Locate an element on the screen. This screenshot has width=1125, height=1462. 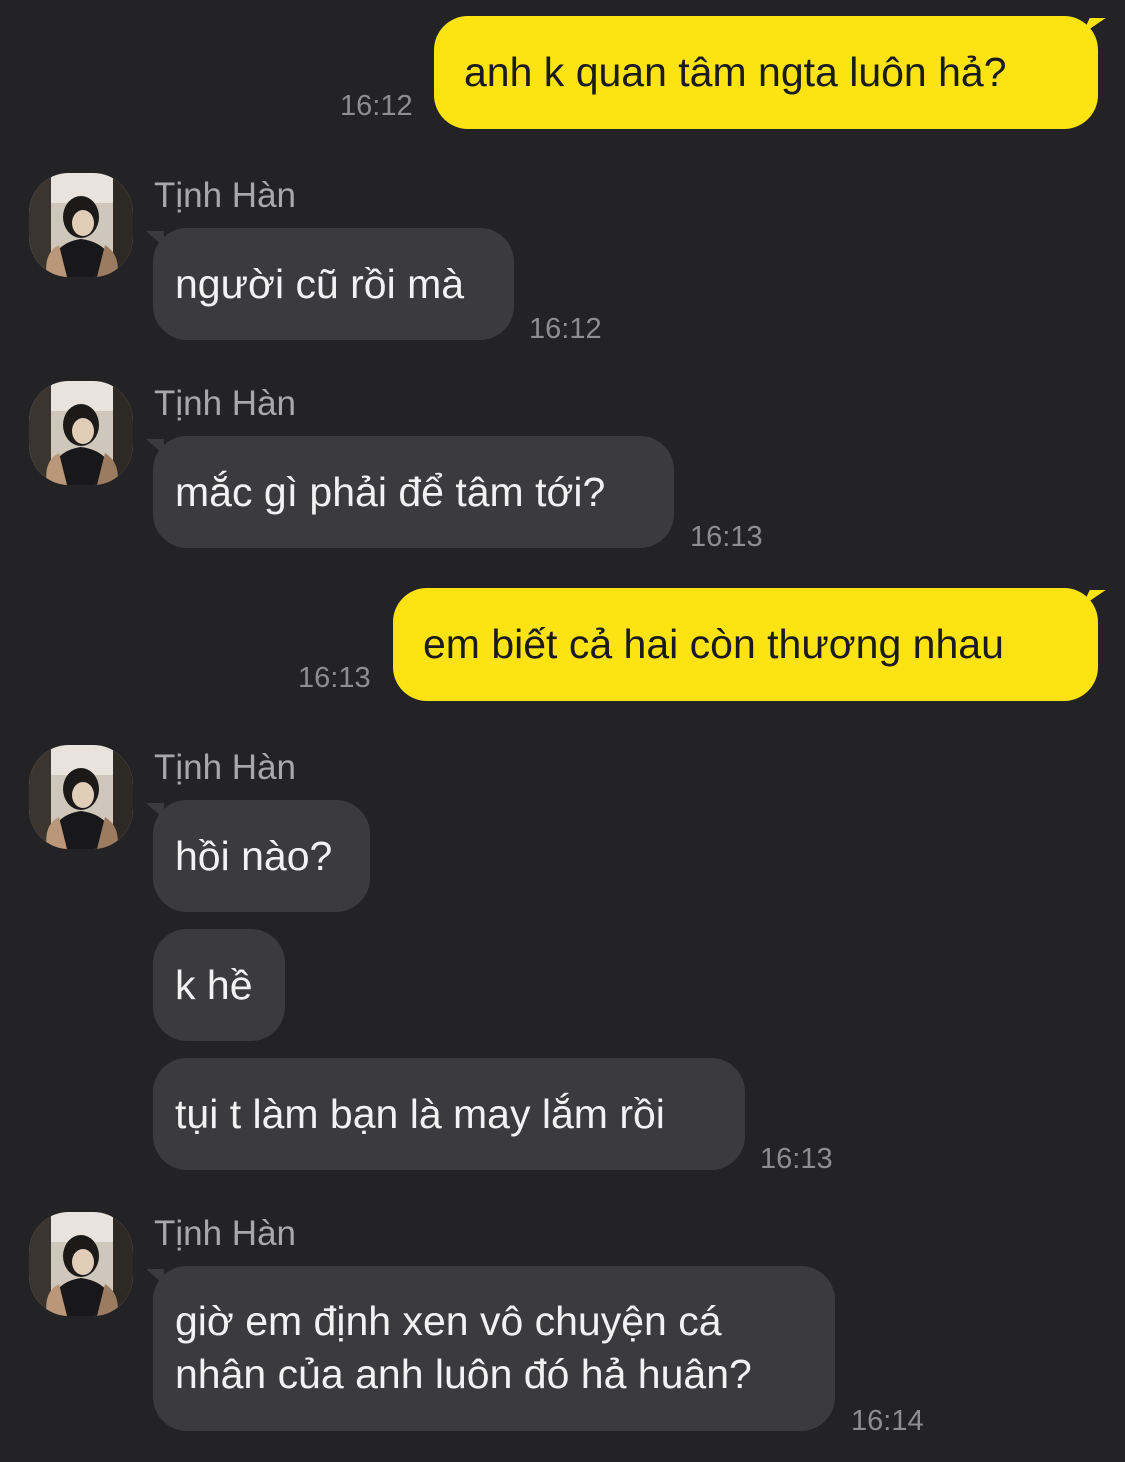
message-text: tụi t làm bạn là may lắm rồi is located at coordinates (420, 1113).